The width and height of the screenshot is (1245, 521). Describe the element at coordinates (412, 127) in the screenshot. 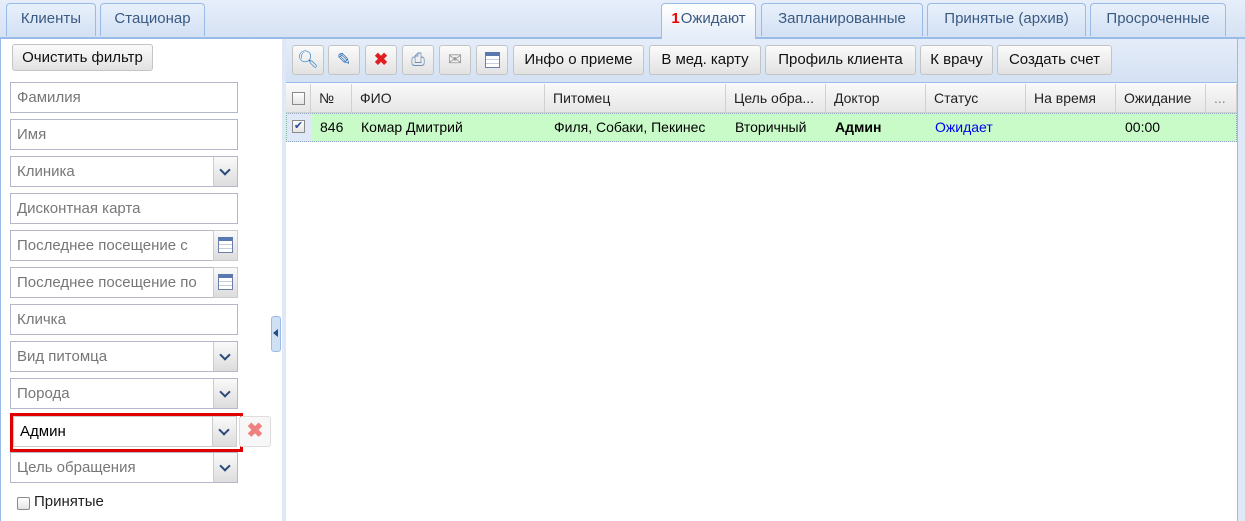

I see `cell-fio: Комар Дмитрий` at that location.